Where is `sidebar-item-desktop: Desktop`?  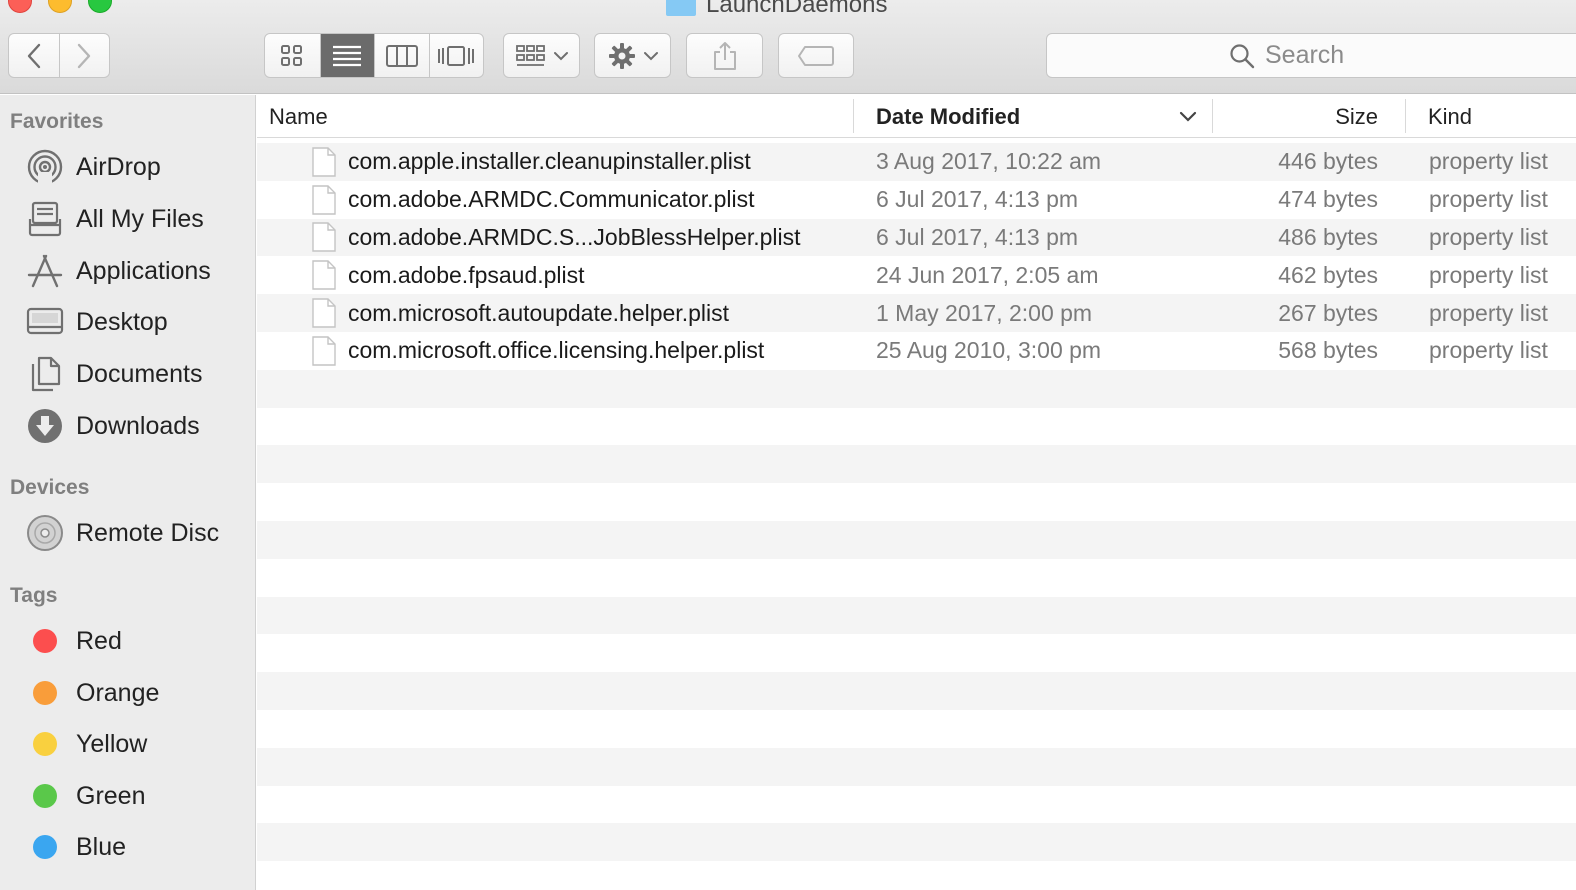 sidebar-item-desktop: Desktop is located at coordinates (127, 322).